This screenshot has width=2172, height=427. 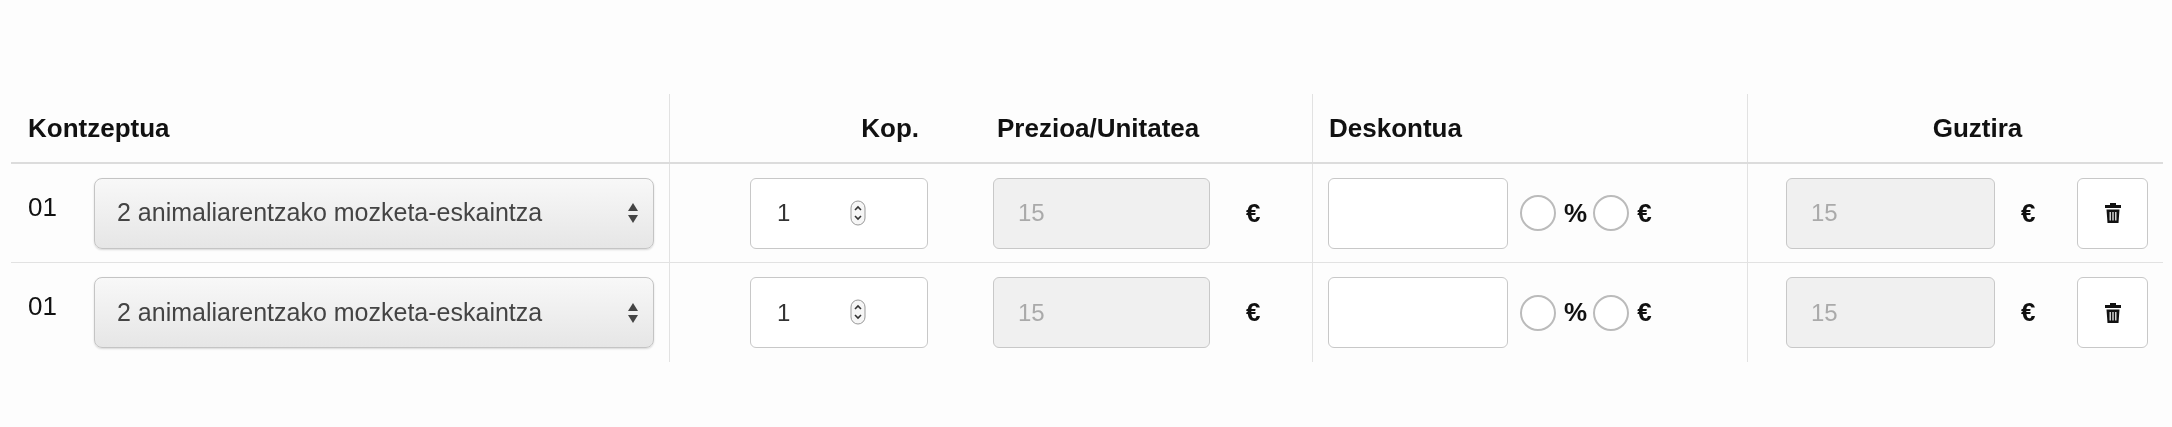 What do you see at coordinates (1977, 128) in the screenshot?
I see `column-header: Guztira` at bounding box center [1977, 128].